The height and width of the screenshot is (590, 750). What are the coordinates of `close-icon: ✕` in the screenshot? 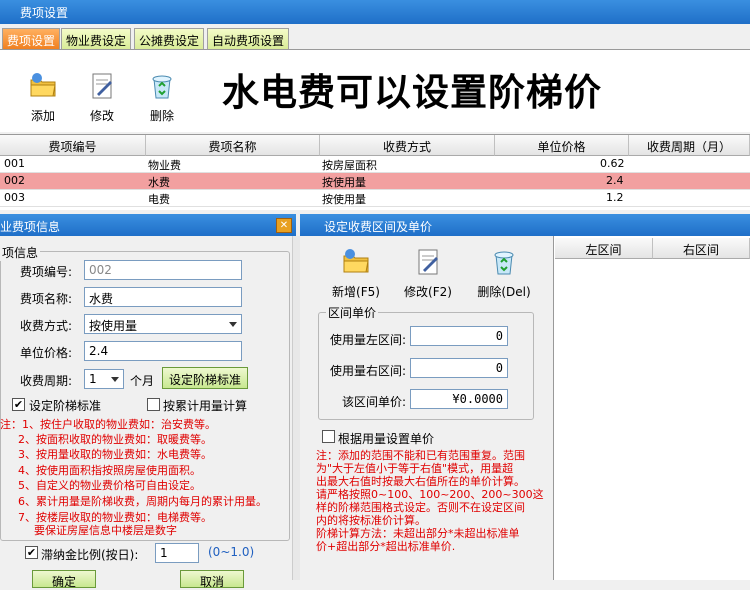 It's located at (284, 225).